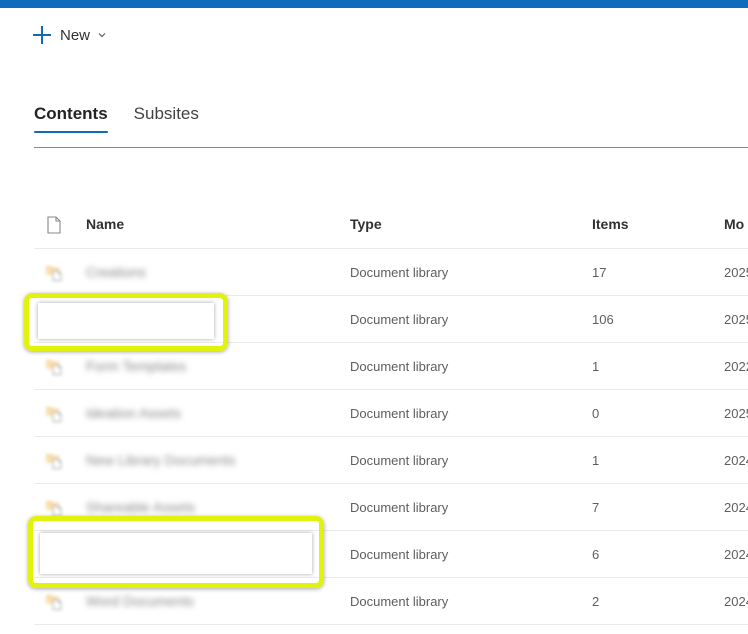  What do you see at coordinates (71, 118) in the screenshot?
I see `tab-contents: Contents` at bounding box center [71, 118].